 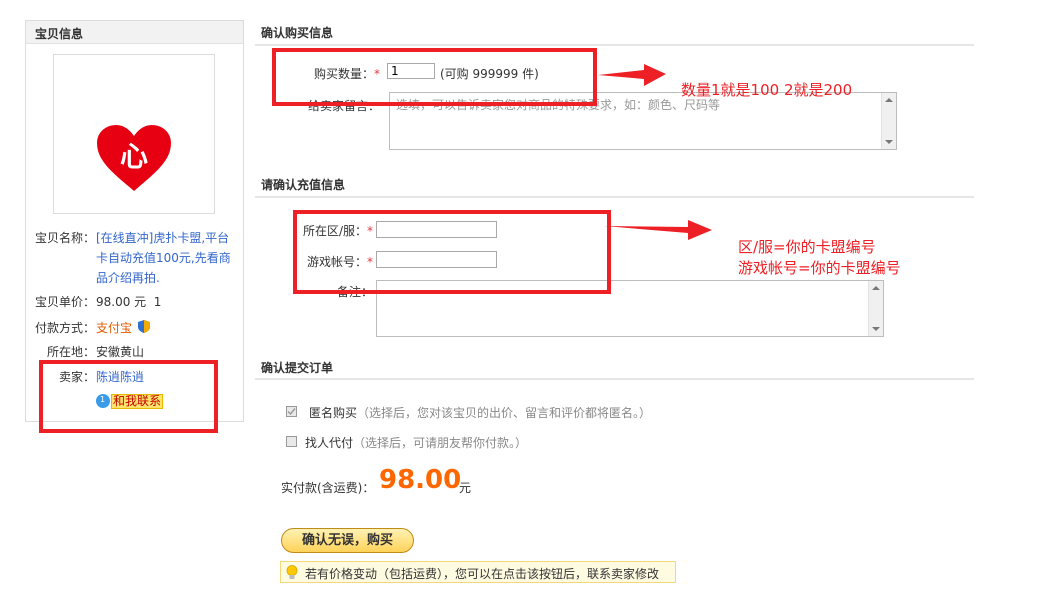 I want to click on item-name-label: 宝贝名称：, so click(x=65, y=238).